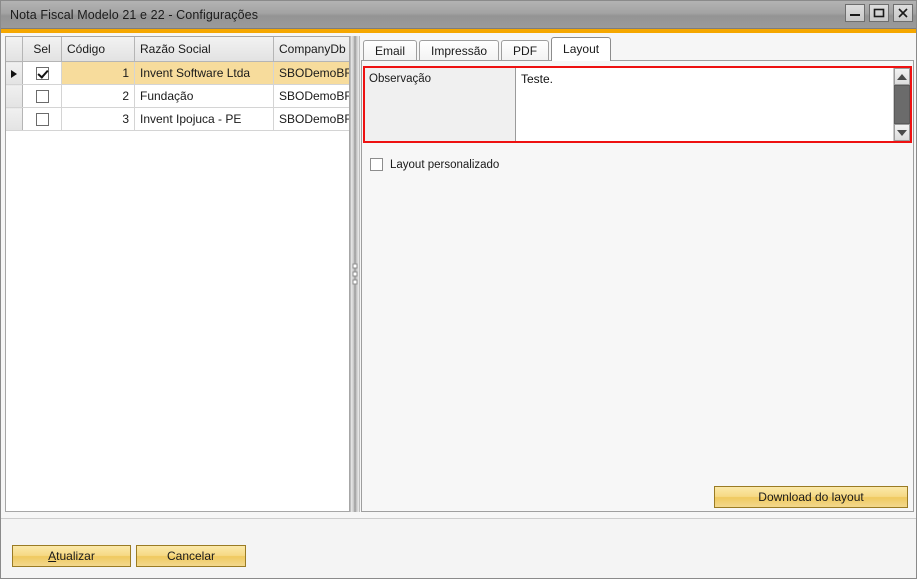 This screenshot has height=579, width=917. Describe the element at coordinates (204, 119) in the screenshot. I see `cell-razao-social: Invent Ipojuca - PE` at that location.